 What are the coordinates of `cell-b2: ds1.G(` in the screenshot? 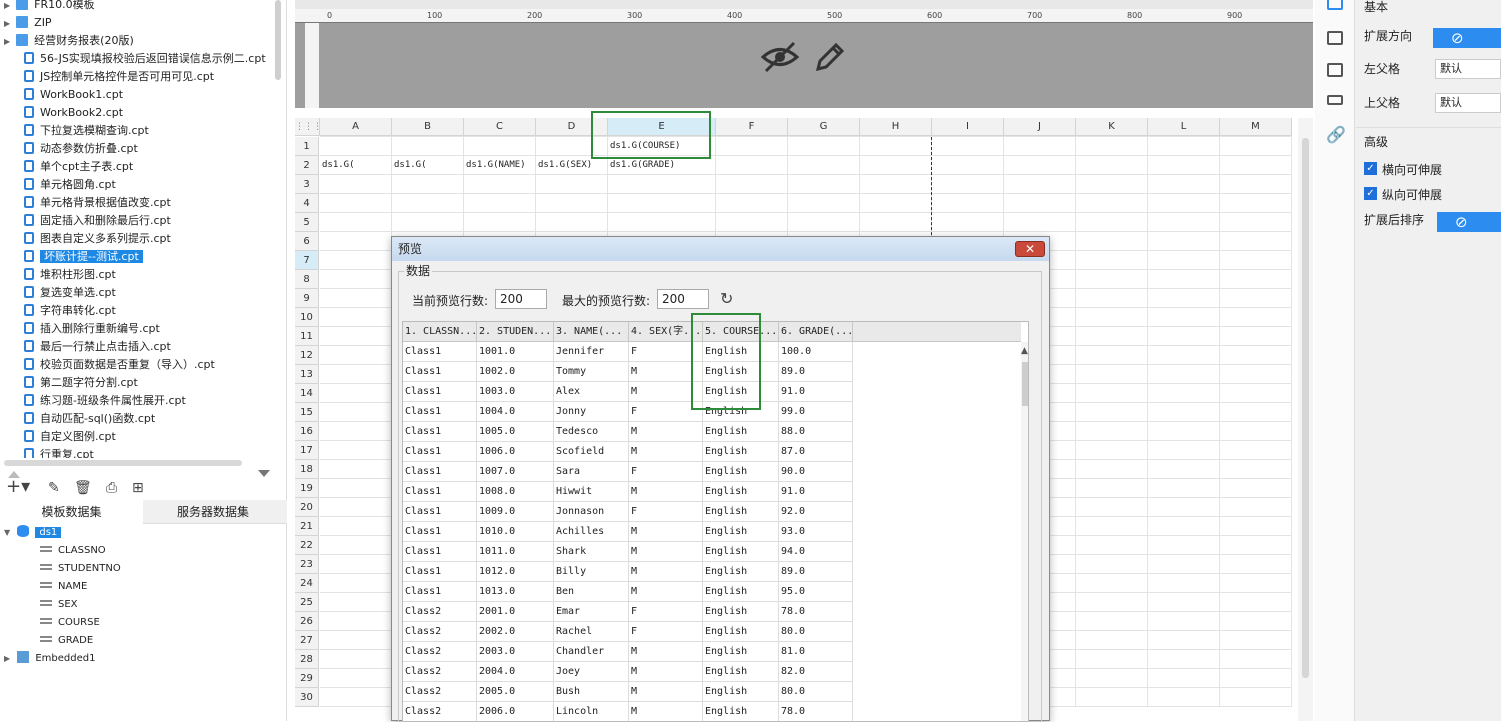 It's located at (428, 165).